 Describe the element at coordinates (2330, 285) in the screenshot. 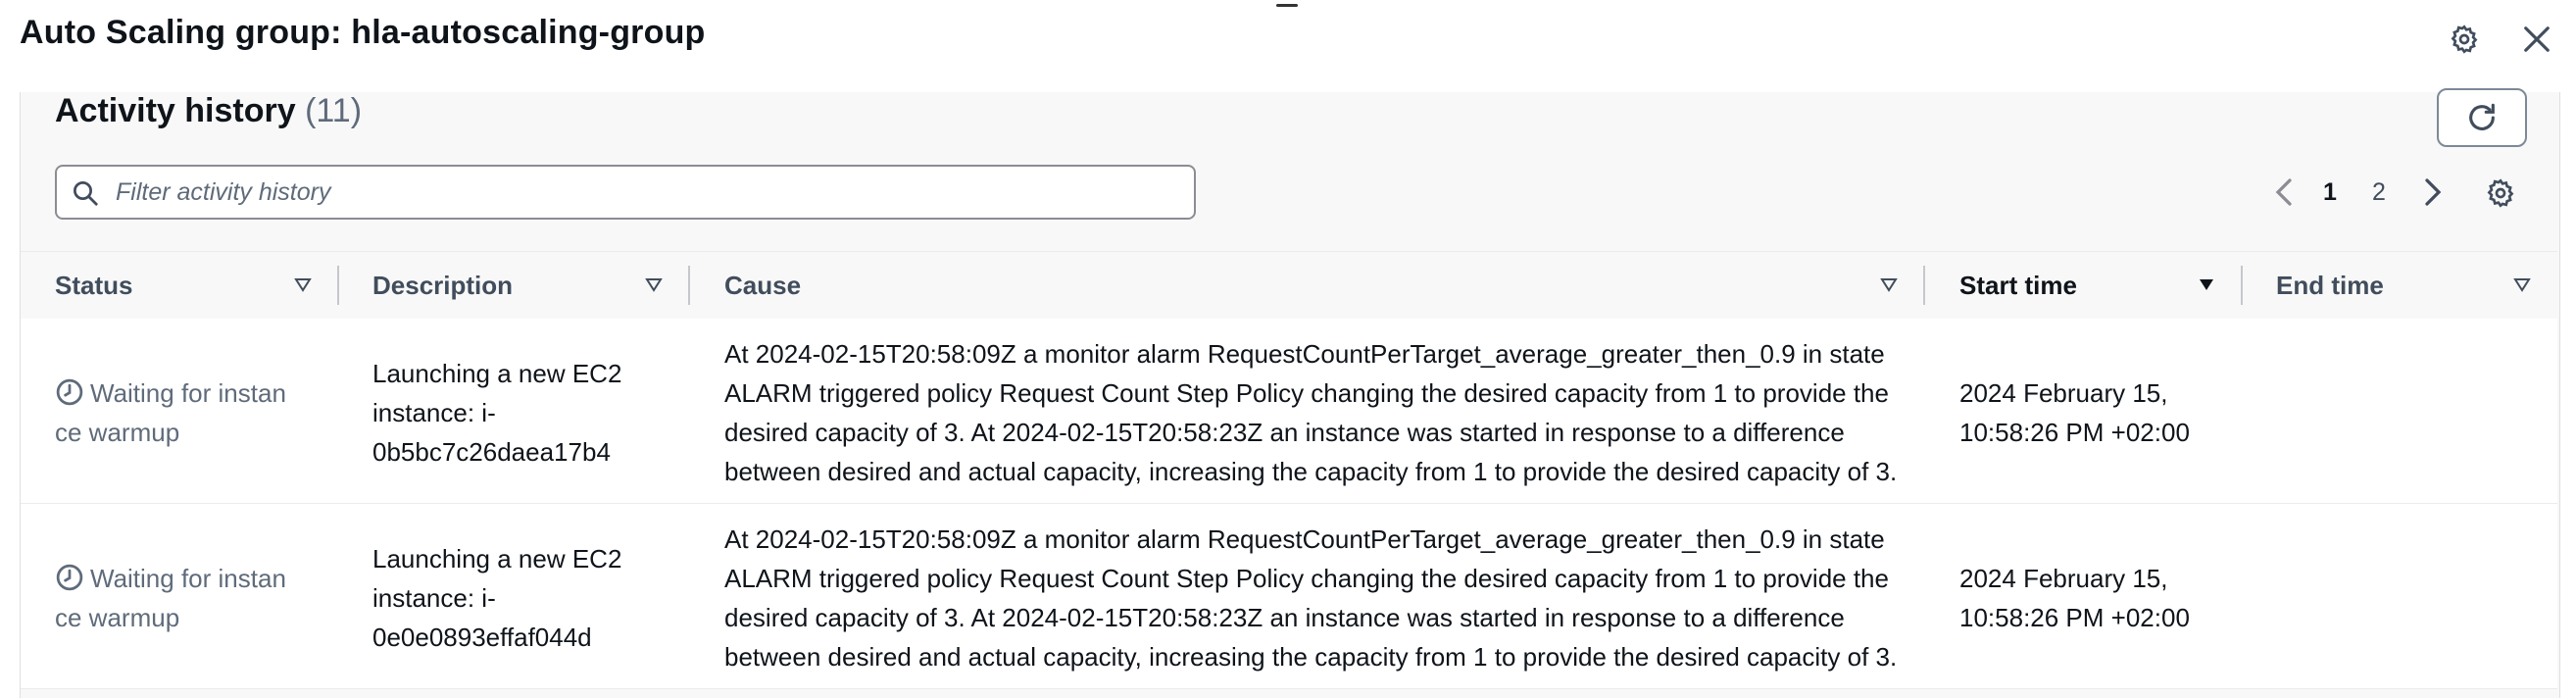

I see `column-header-end-time: End time` at that location.